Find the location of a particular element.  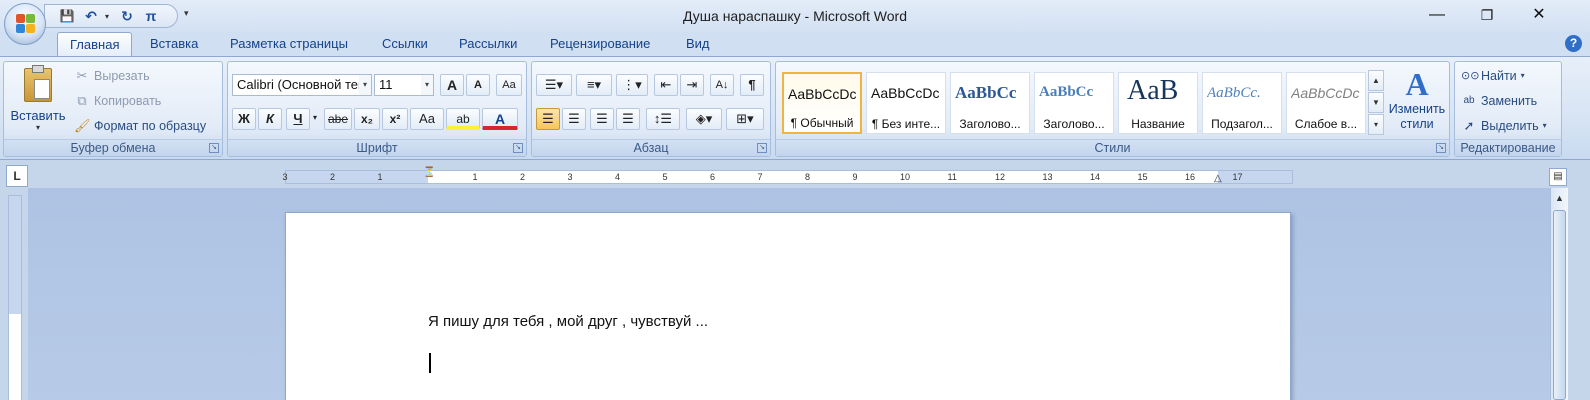

align-center-button: ☰ is located at coordinates (574, 119).